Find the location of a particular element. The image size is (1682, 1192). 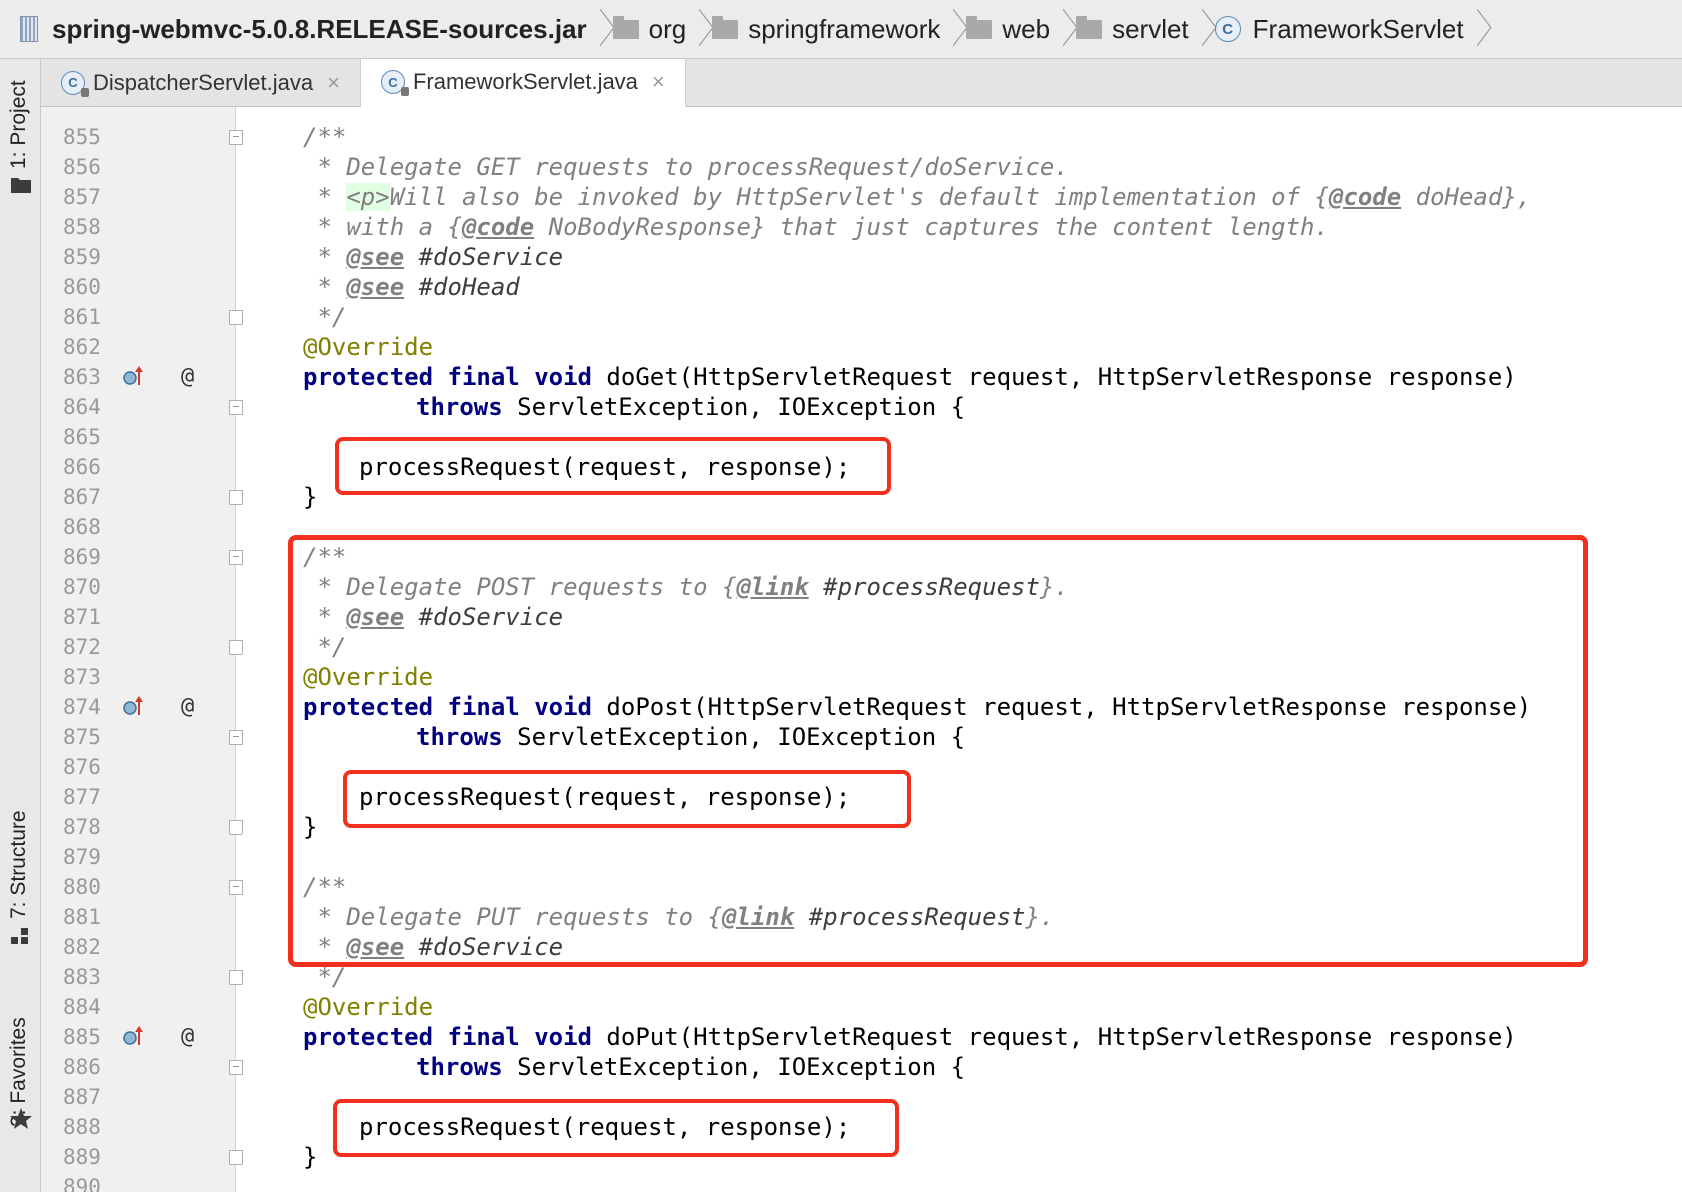

line-number: 869 is located at coordinates (82, 557).